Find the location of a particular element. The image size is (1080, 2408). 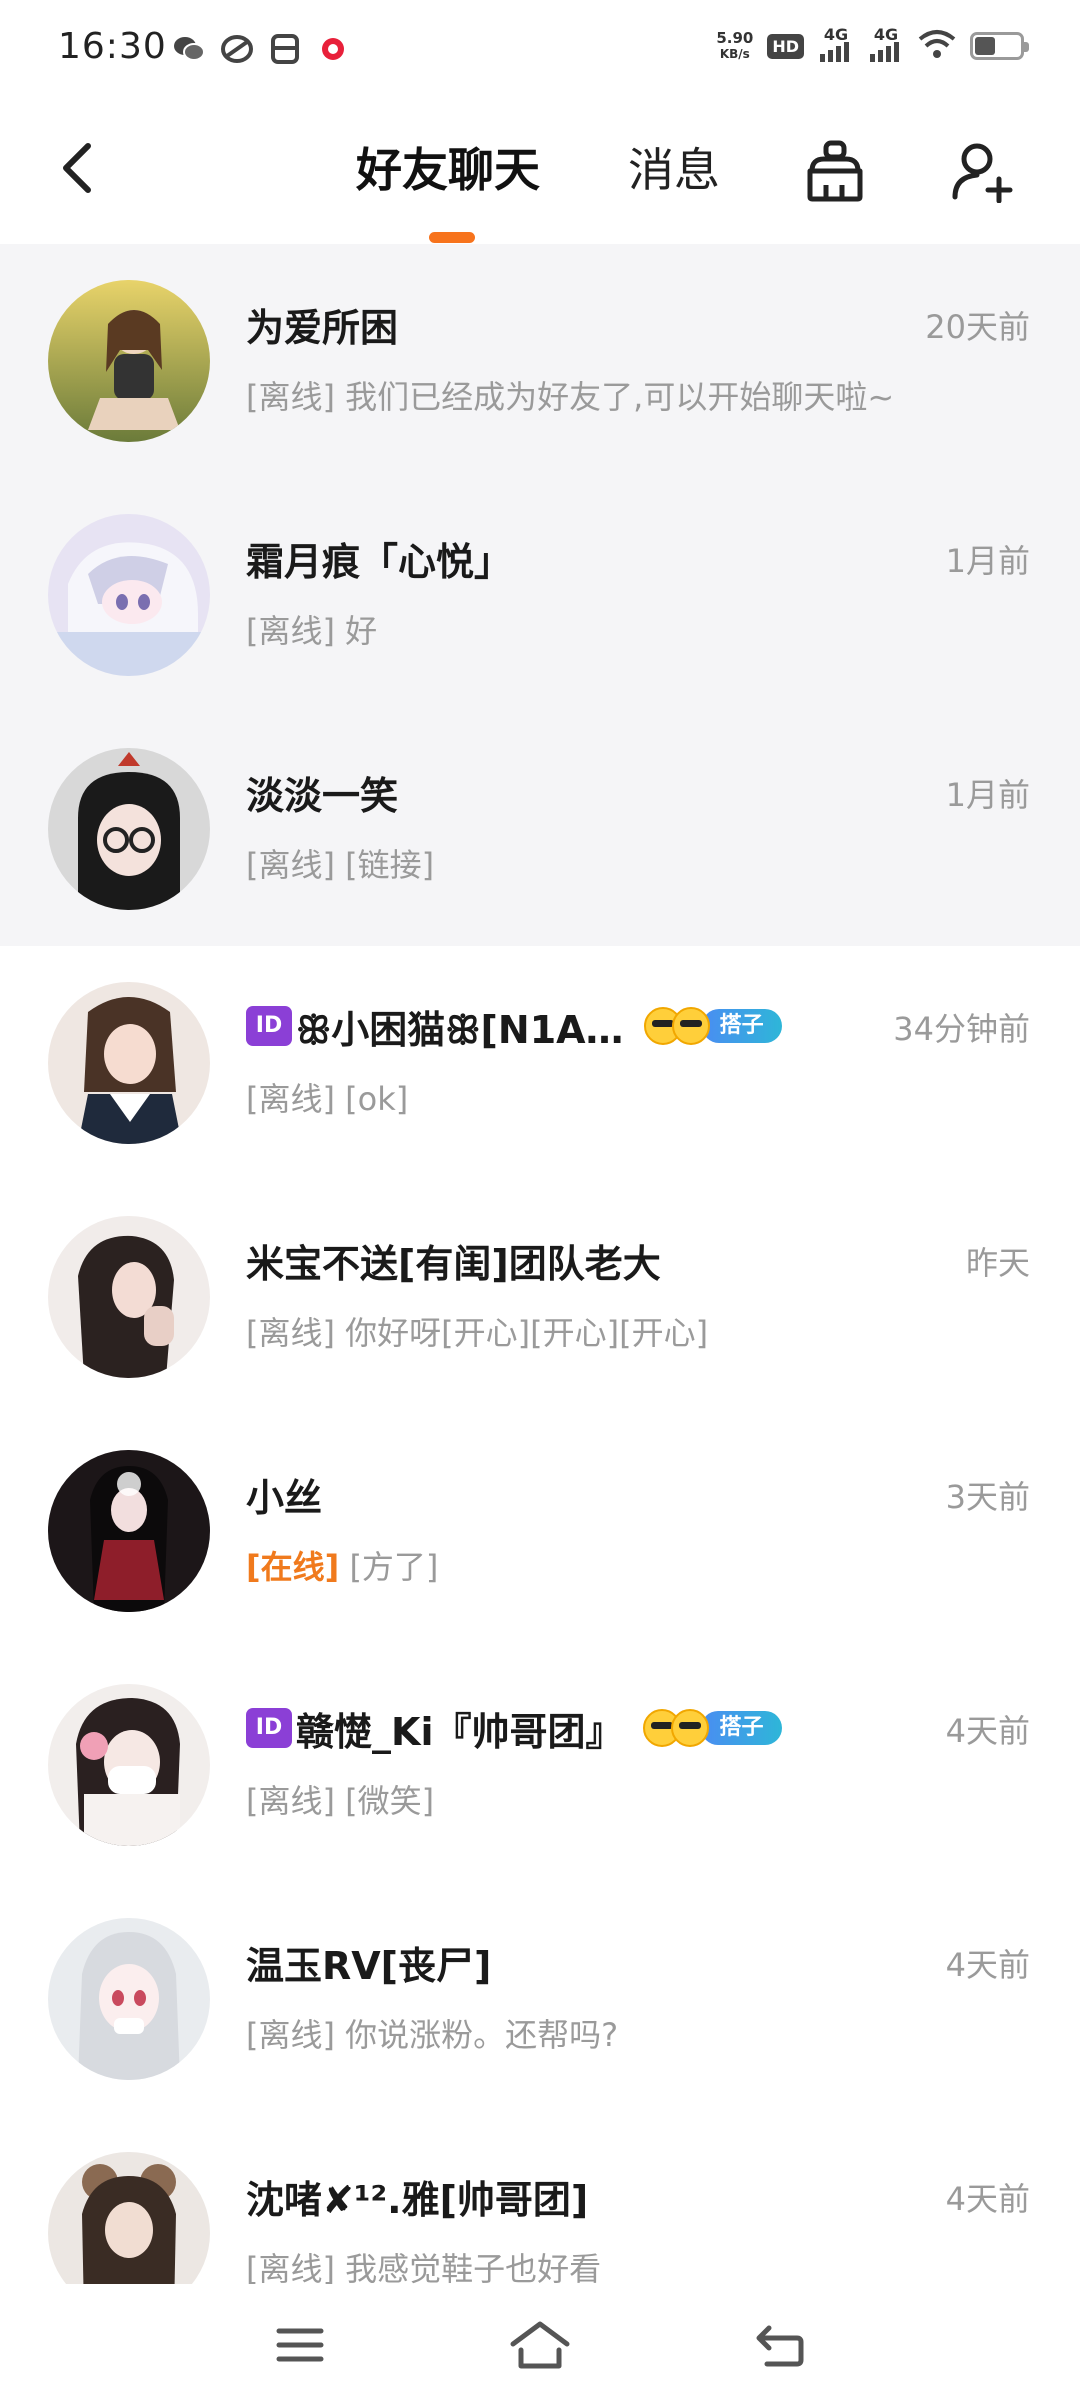

message-preview: [离线] 我们已经成为好友了,可以开始聊天啦~ is located at coordinates (570, 395).